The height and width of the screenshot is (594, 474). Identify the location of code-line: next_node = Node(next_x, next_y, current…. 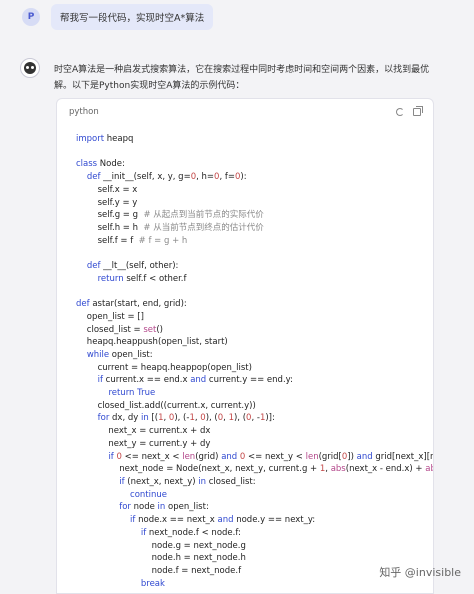
(254, 469).